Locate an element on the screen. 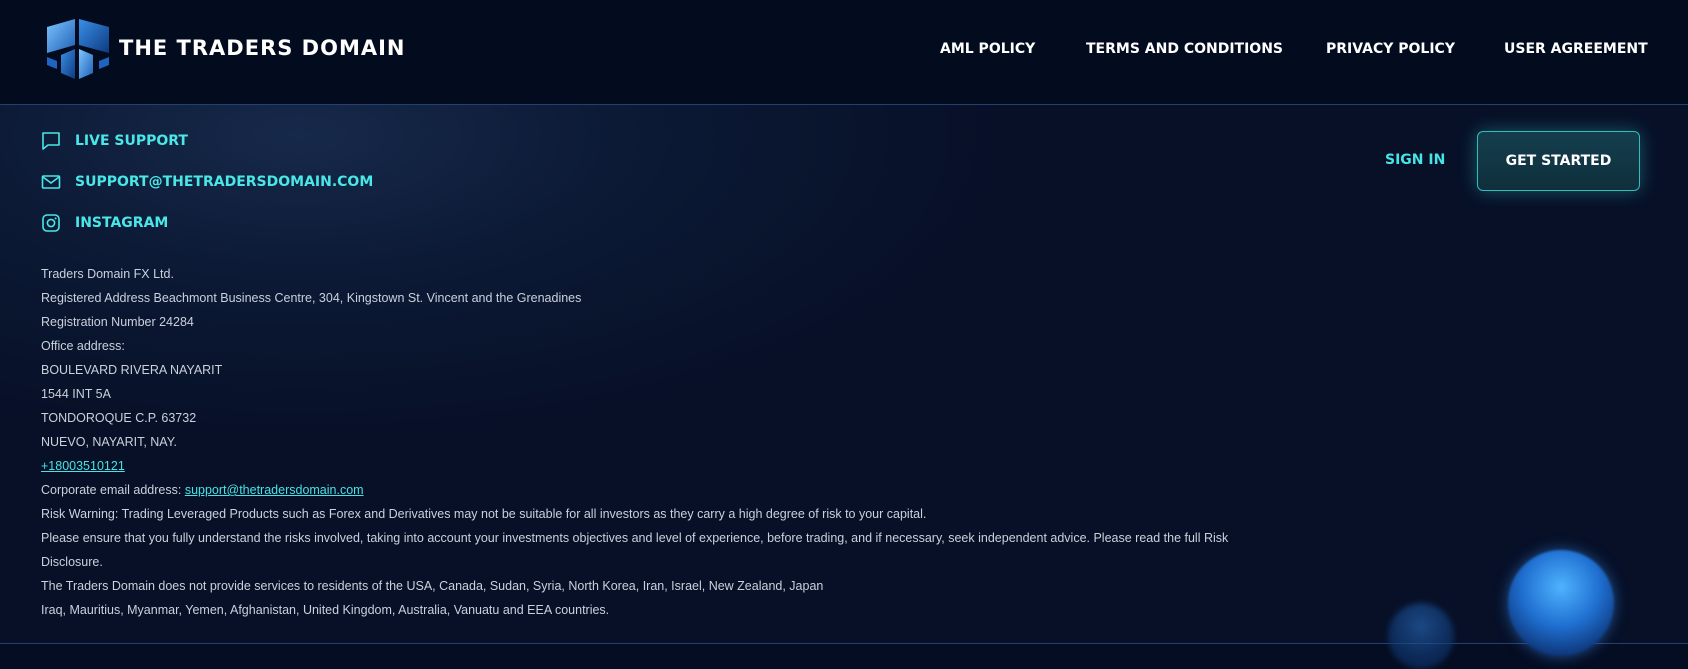  phone-link: +18003510121 is located at coordinates (83, 466).